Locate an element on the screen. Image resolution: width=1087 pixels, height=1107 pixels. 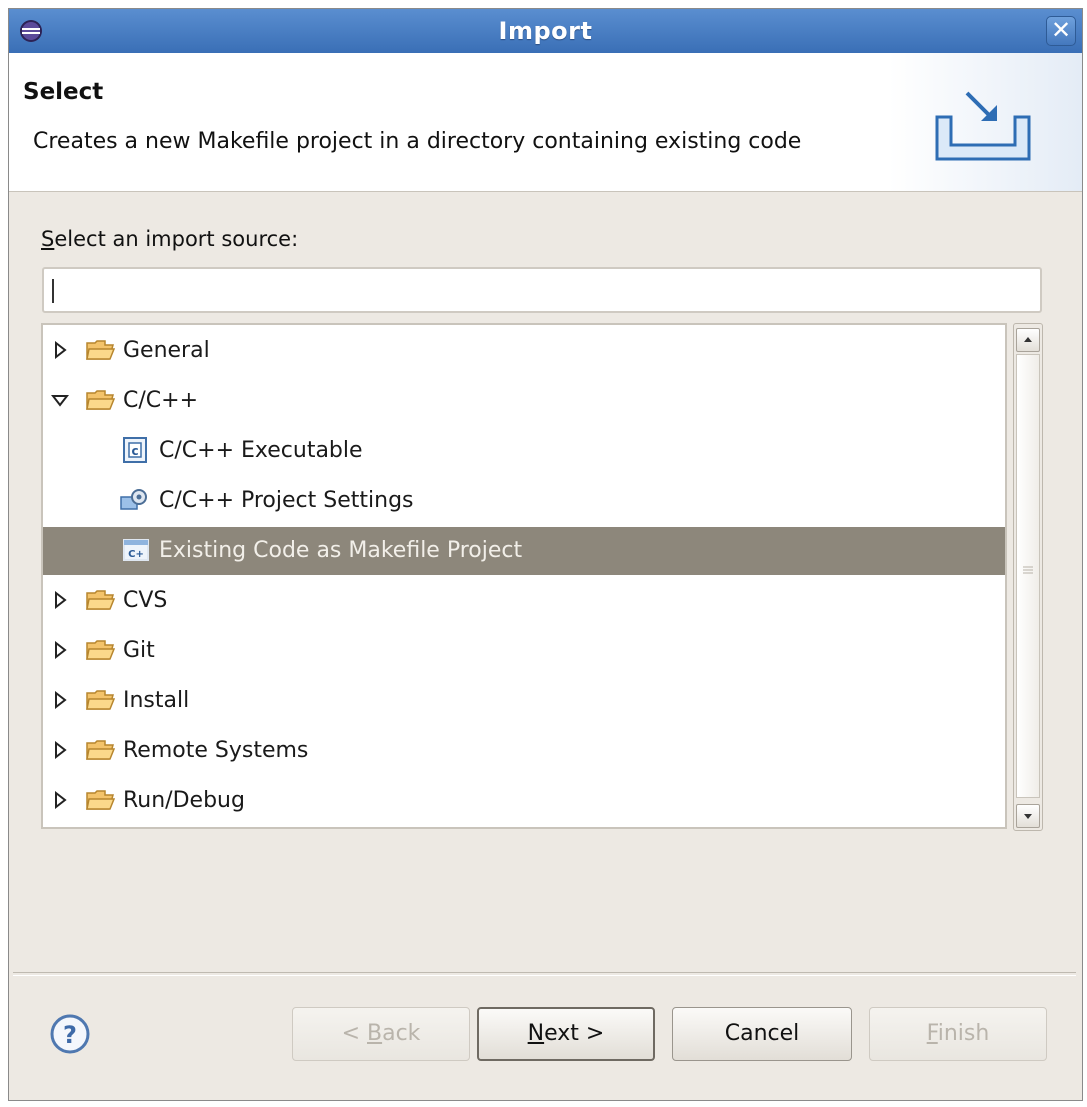
tree-item-label: Existing Code as Makefile Project is located at coordinates (341, 550).